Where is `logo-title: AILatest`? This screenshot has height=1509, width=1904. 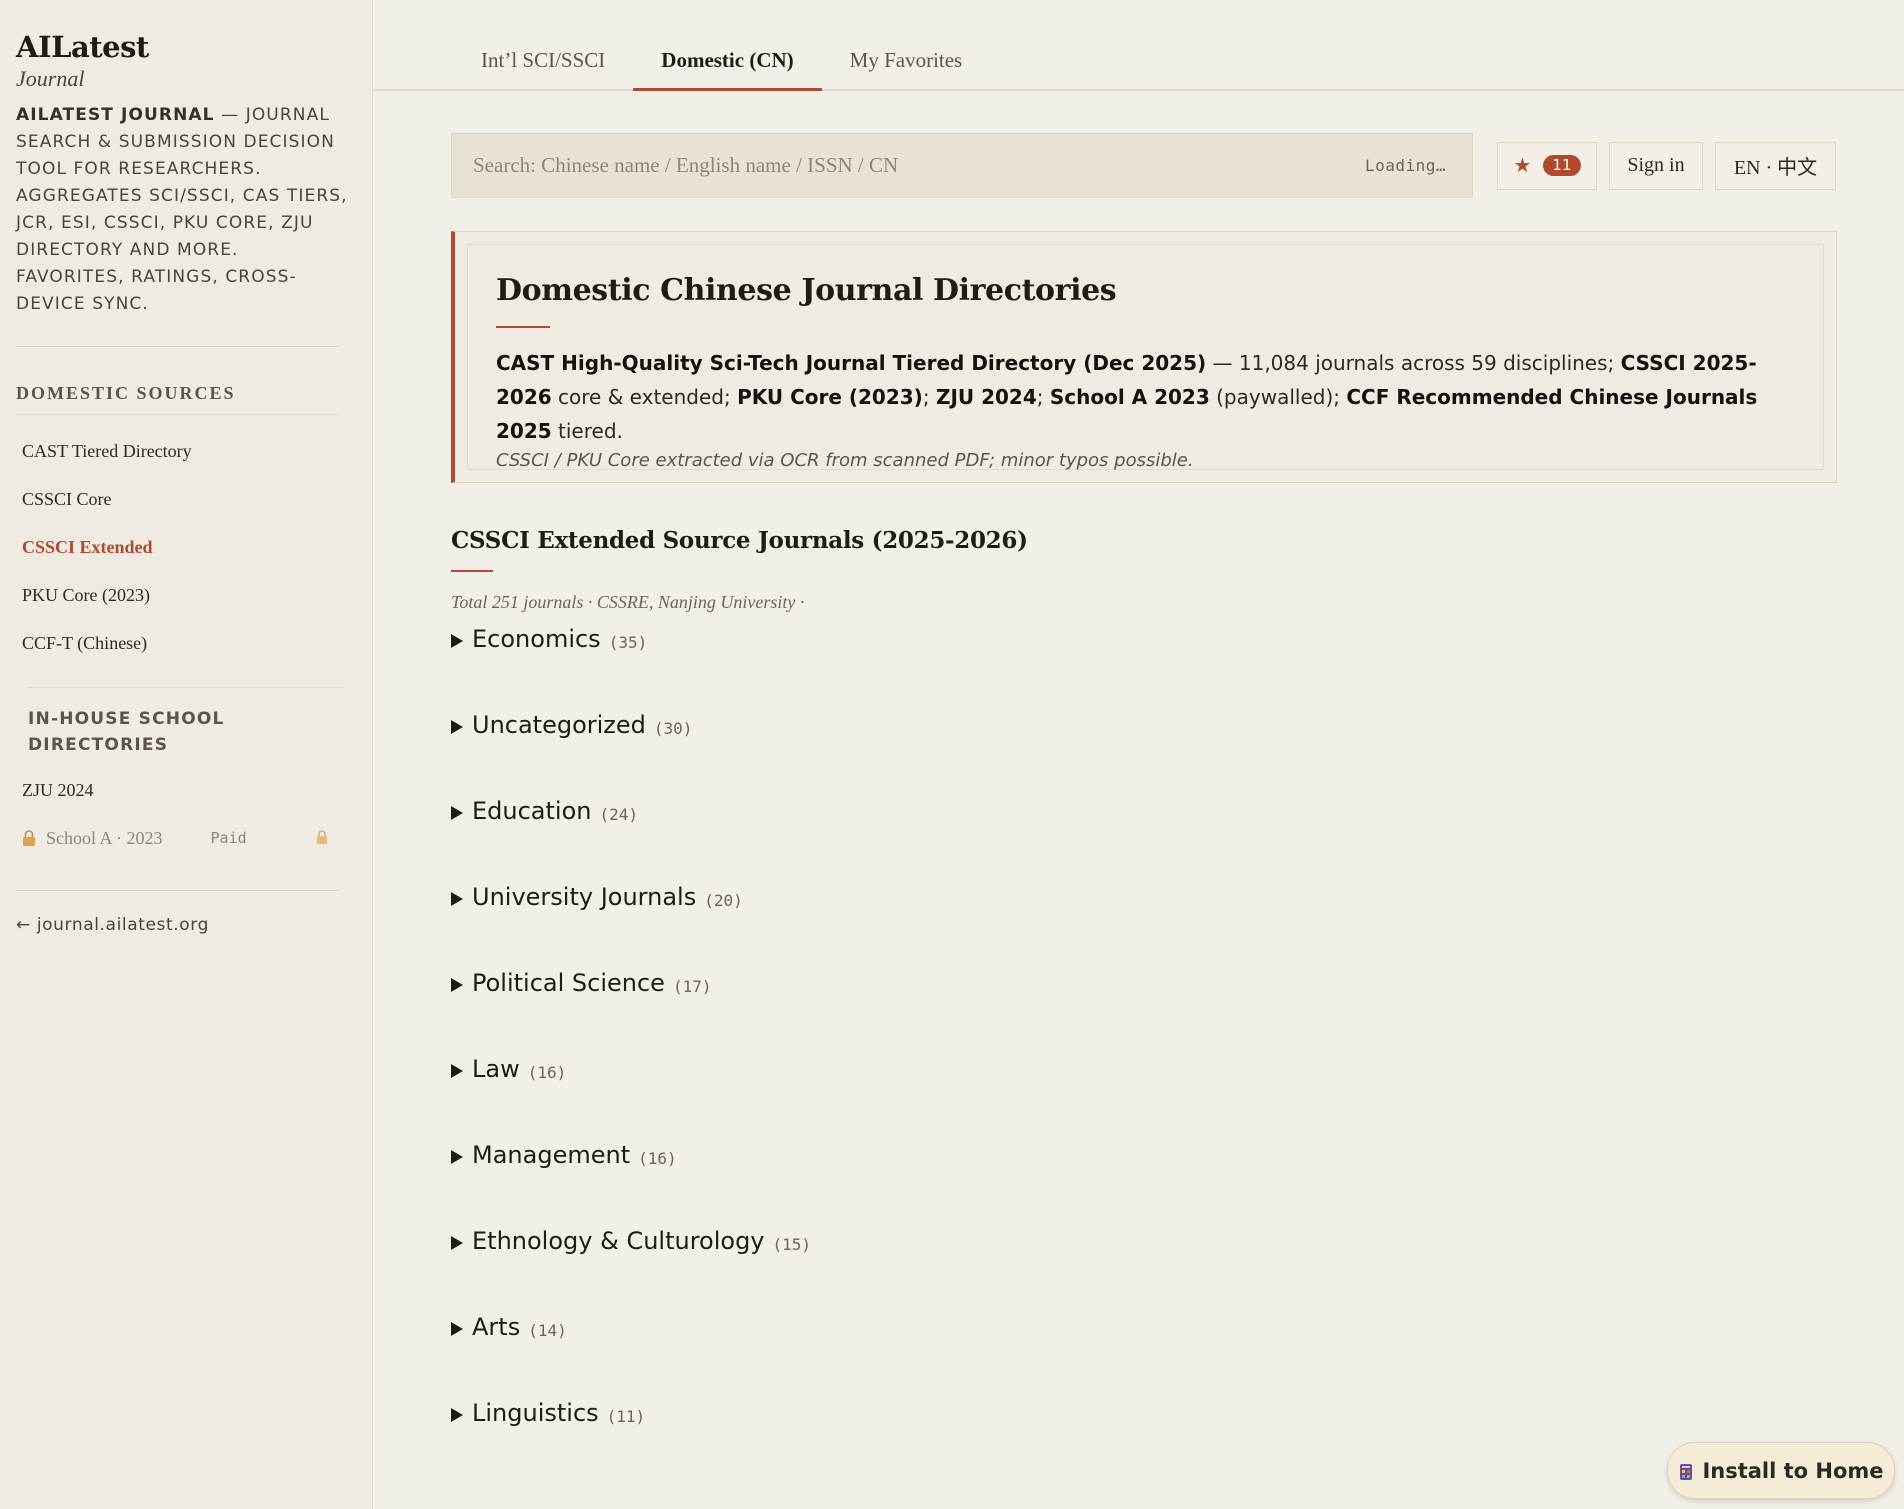
logo-title: AILatest is located at coordinates (186, 47).